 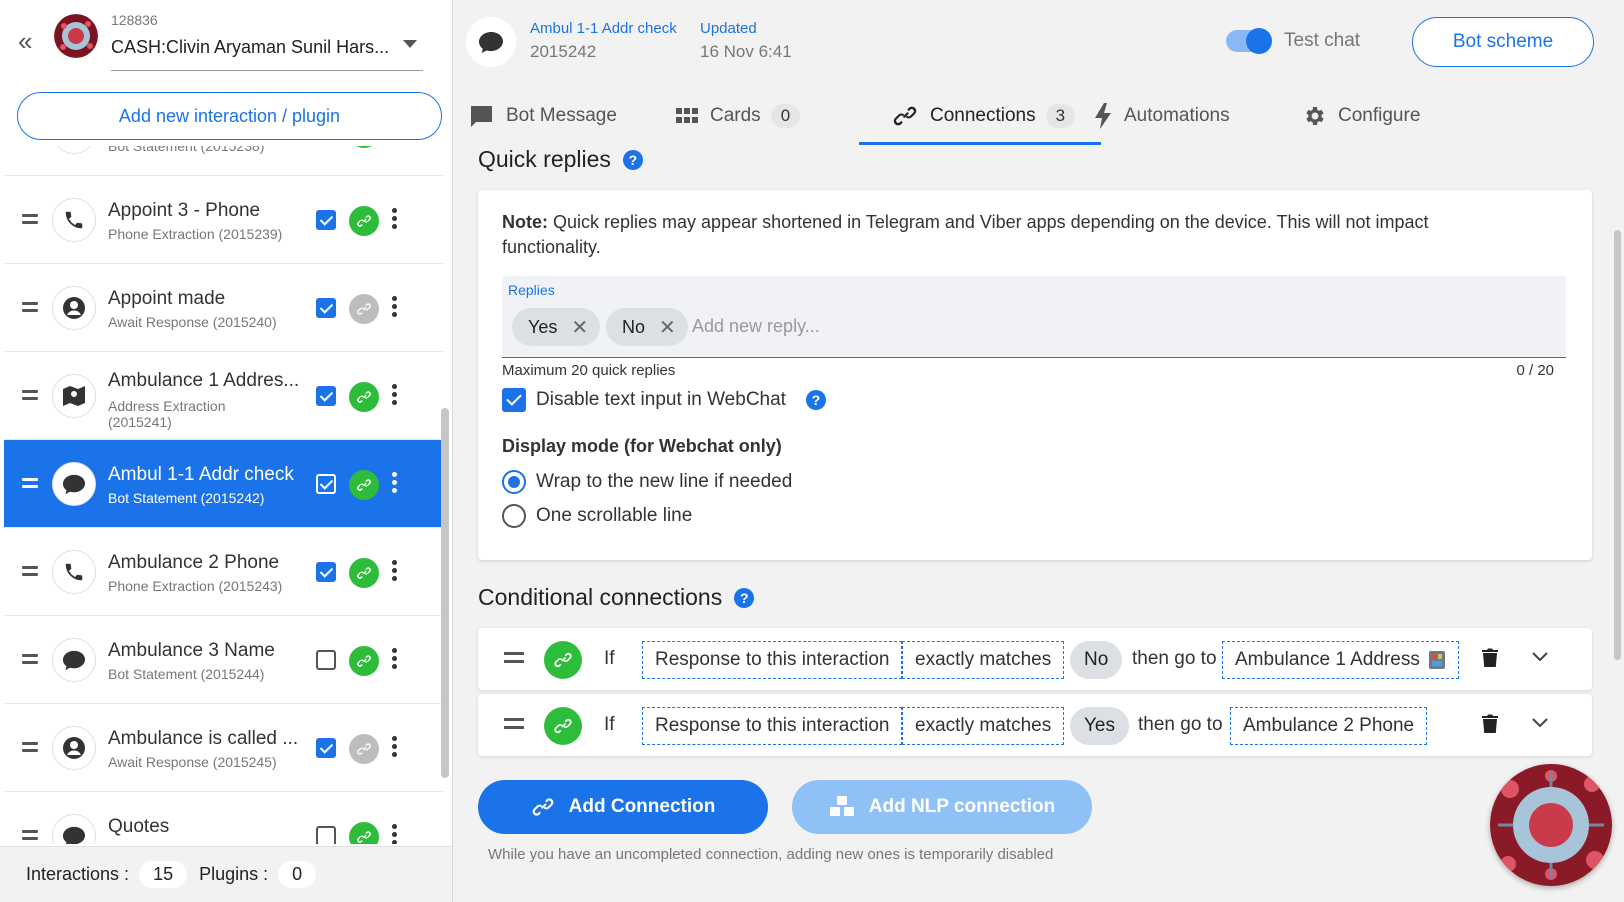 I want to click on tab-cards: Cards 0, so click(x=738, y=116).